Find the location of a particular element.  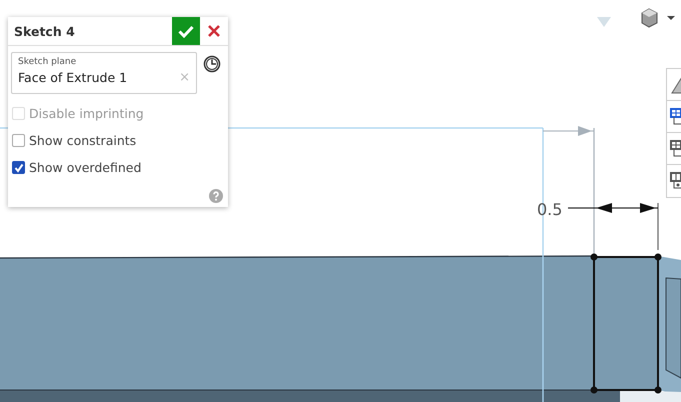

clock-icon is located at coordinates (212, 64).